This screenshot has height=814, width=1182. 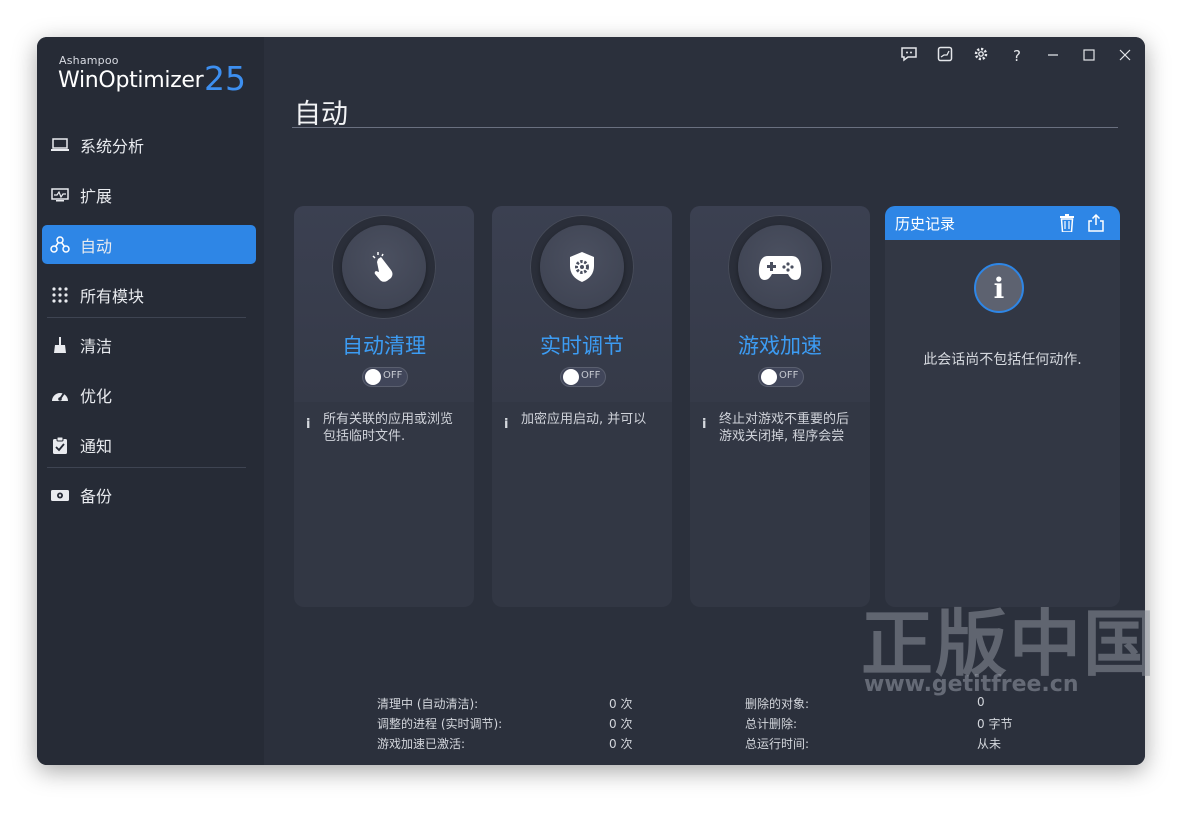 What do you see at coordinates (112, 296) in the screenshot?
I see `sidebar-item-label: 所有模块` at bounding box center [112, 296].